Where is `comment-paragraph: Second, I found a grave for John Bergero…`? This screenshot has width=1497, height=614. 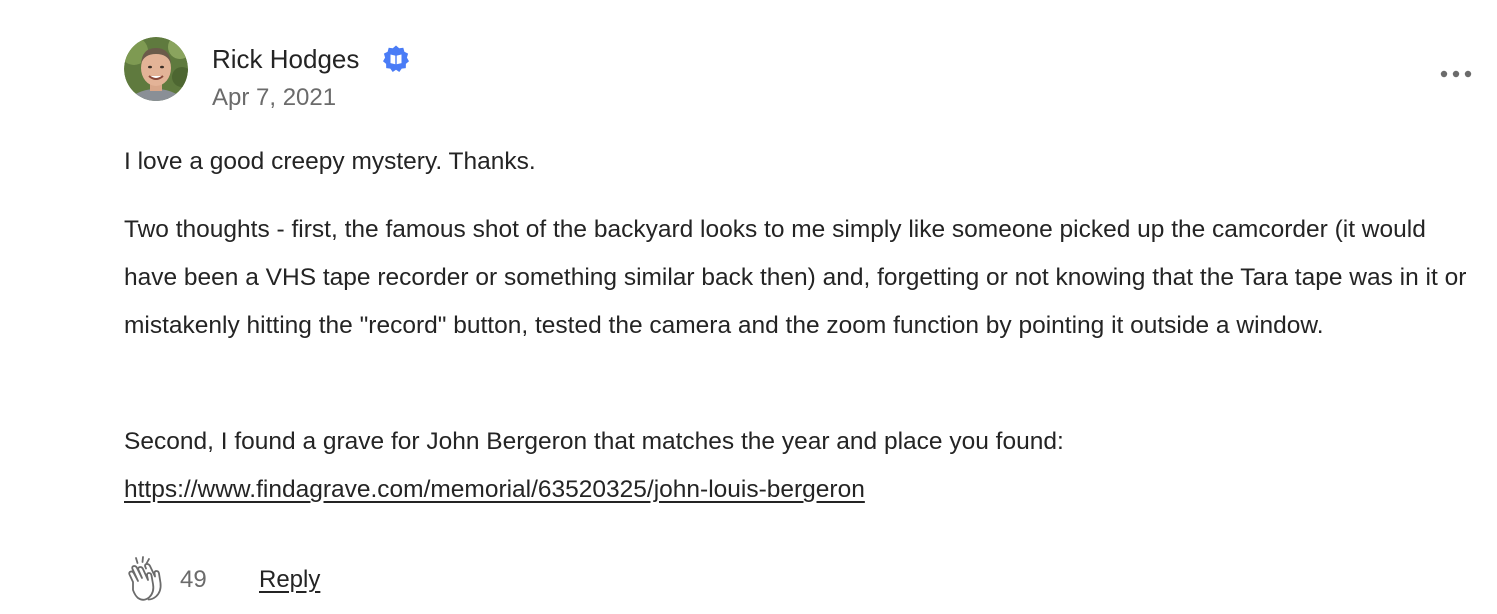
comment-paragraph: Second, I found a grave for John Bergero… is located at coordinates (804, 466).